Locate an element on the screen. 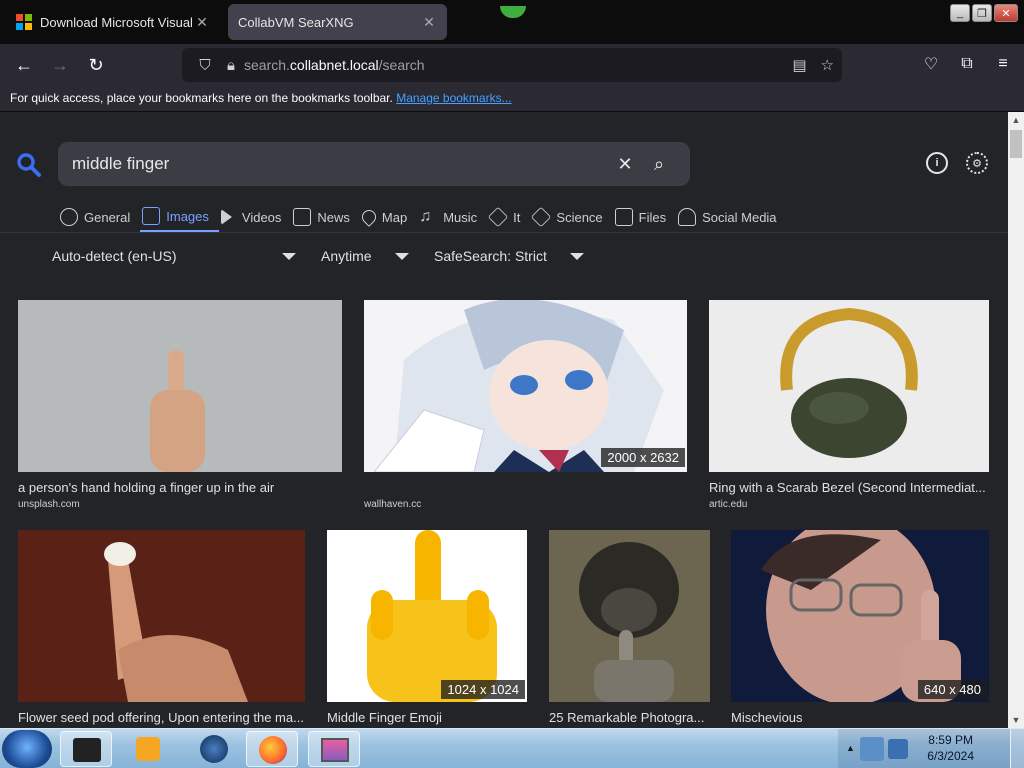  image-dimensions: 640 x 480 is located at coordinates (952, 689).